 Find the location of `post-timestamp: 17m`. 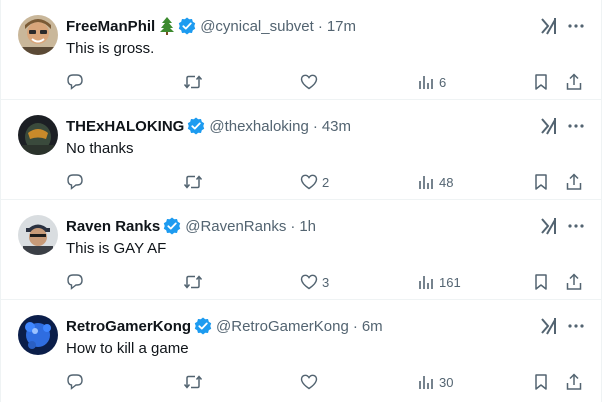

post-timestamp: 17m is located at coordinates (341, 26).